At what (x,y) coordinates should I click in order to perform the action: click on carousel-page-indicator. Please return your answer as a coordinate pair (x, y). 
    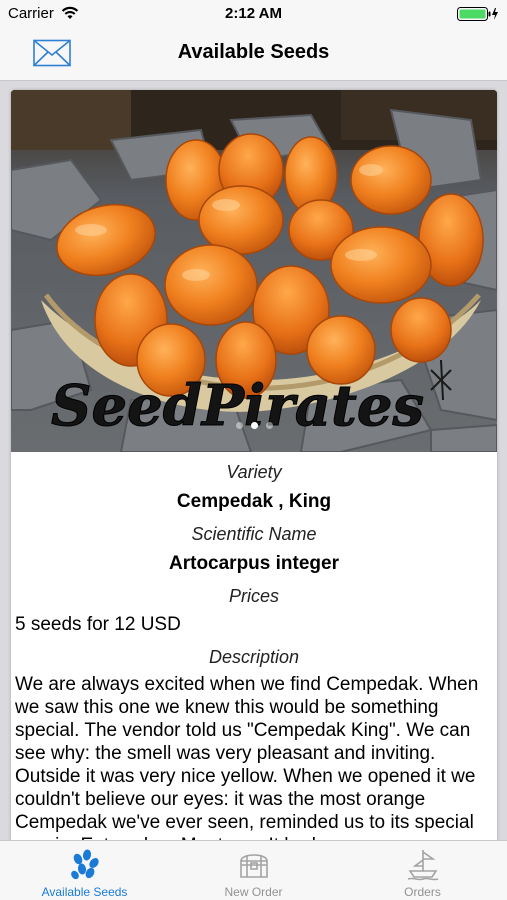
    Looking at the image, I should click on (254, 422).